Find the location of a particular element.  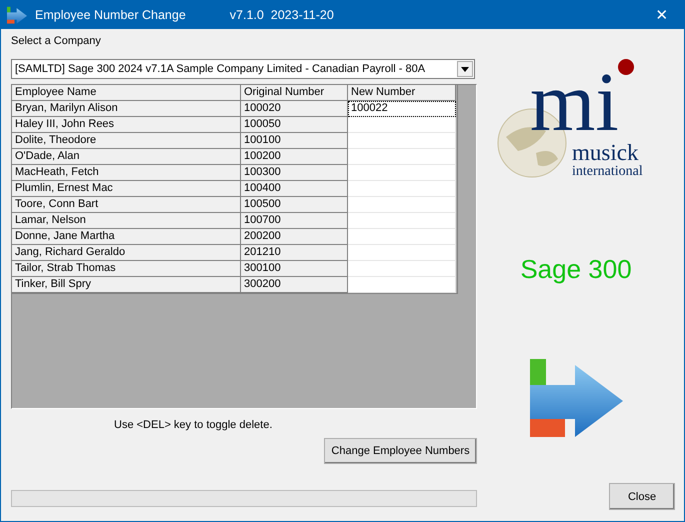

table-cell: MacHeath, Fetch is located at coordinates (126, 173).